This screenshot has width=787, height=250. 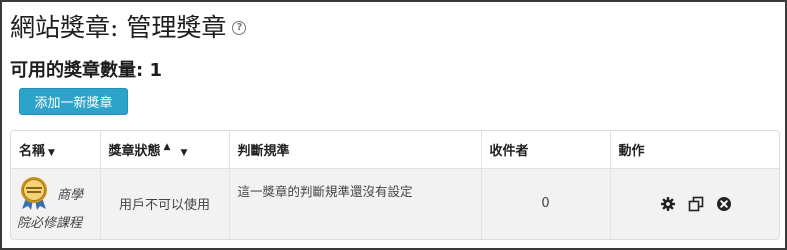 I want to click on header-criteria-label: 判斷規準, so click(x=263, y=151).